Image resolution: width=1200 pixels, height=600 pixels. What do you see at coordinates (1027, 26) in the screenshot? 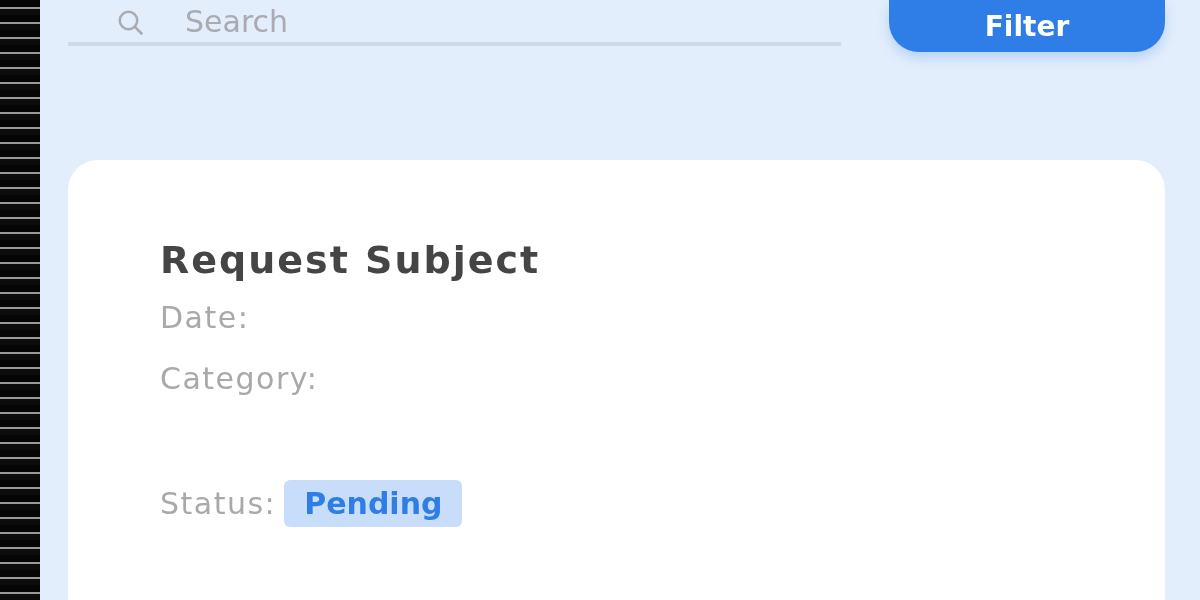
I see `filter-button: Filter` at bounding box center [1027, 26].